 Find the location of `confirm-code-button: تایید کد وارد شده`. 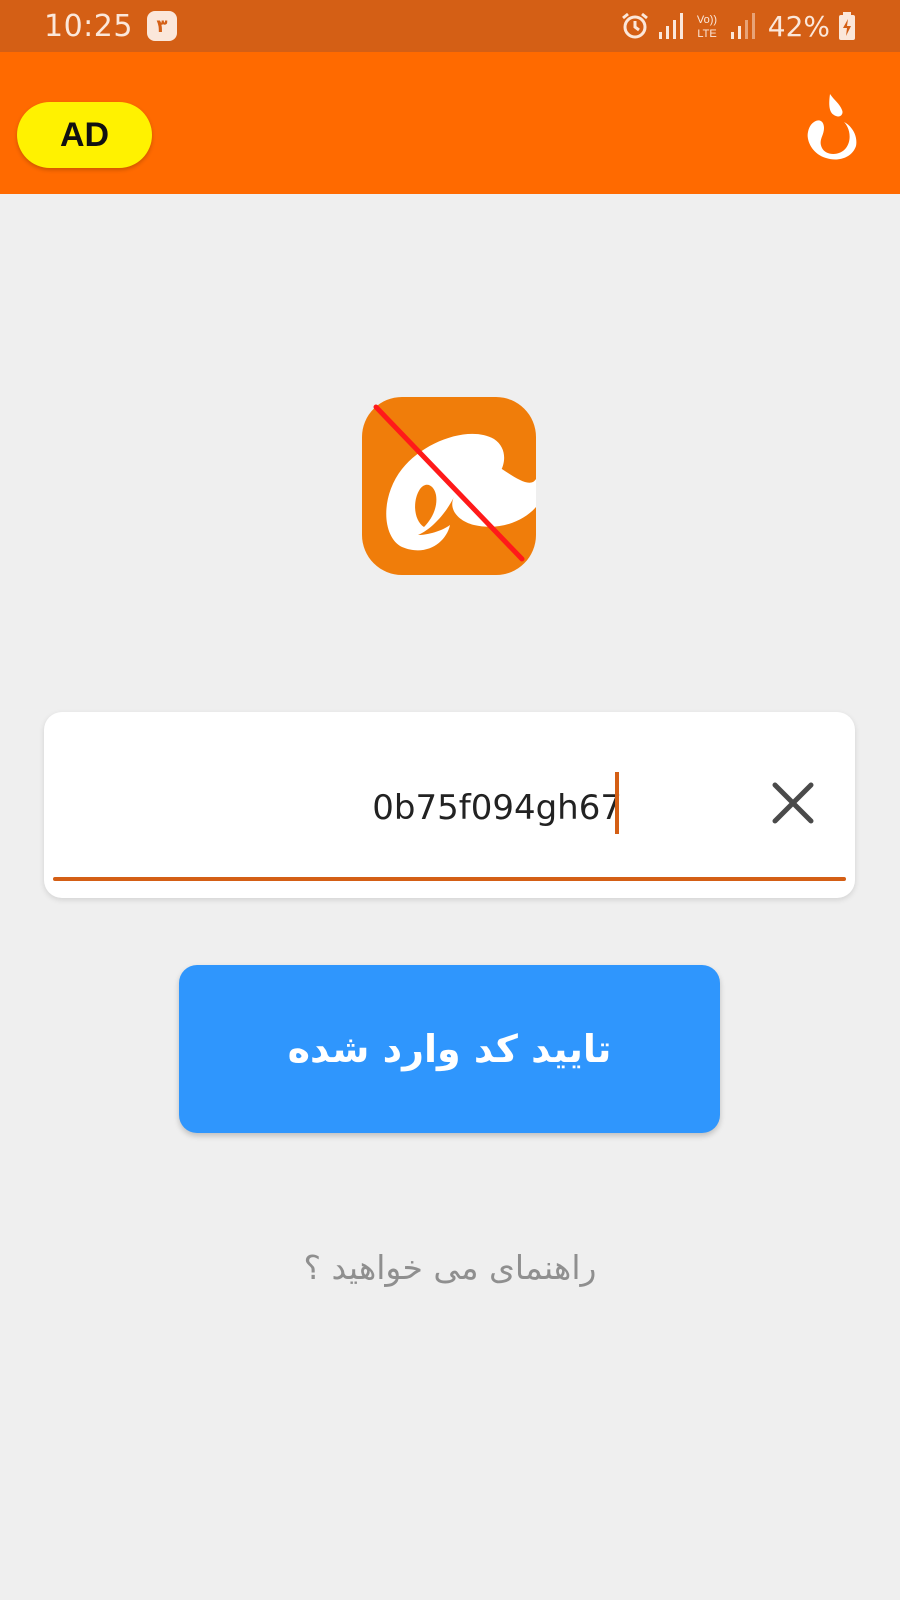

confirm-code-button: تایید کد وارد شده is located at coordinates (449, 1049).